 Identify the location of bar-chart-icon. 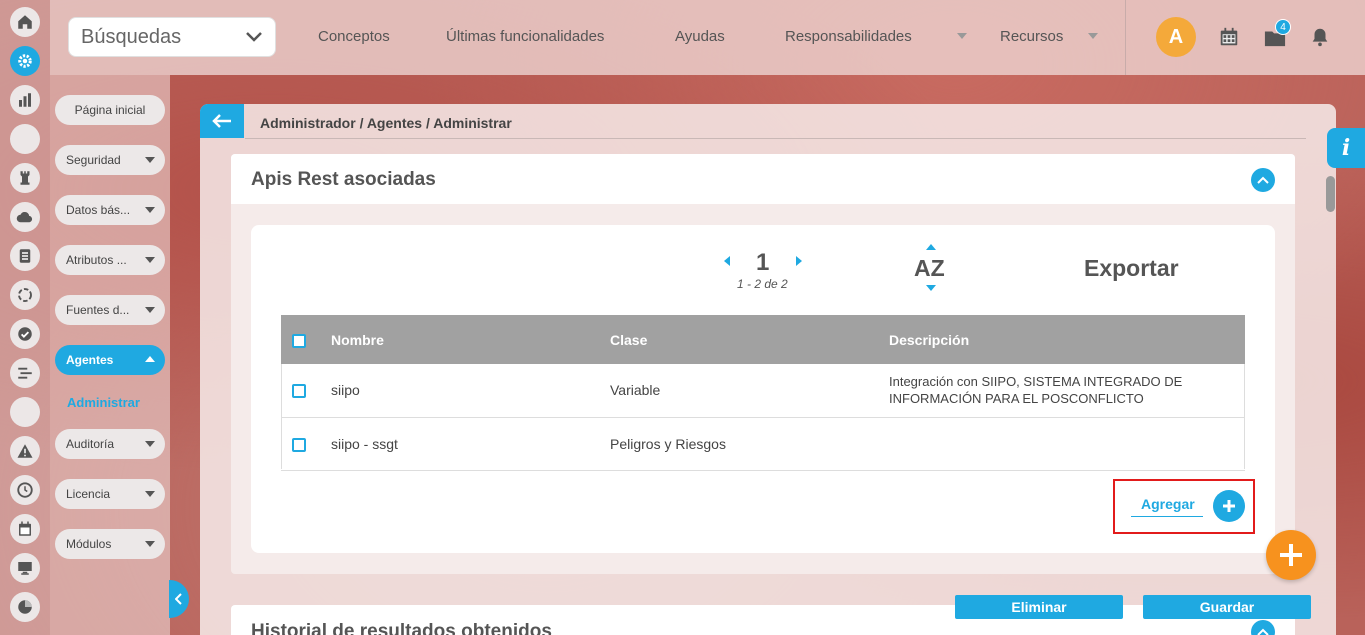
(25, 100).